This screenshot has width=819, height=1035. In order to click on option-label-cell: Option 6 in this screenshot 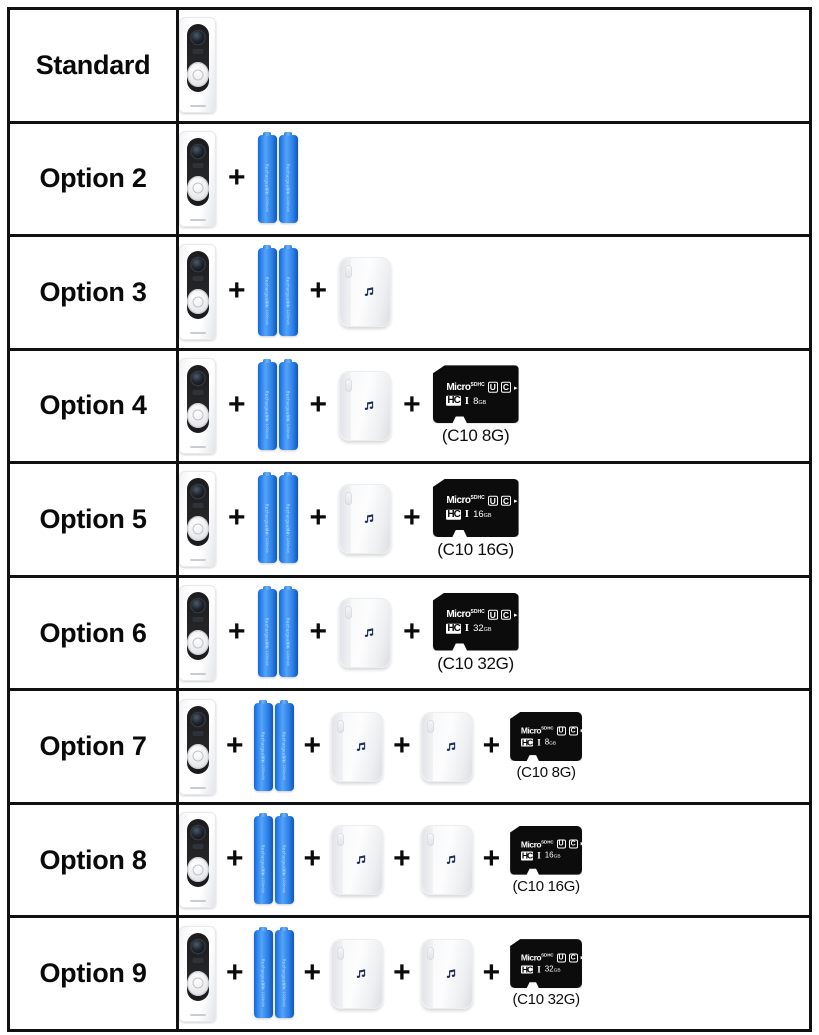, I will do `click(93, 633)`.